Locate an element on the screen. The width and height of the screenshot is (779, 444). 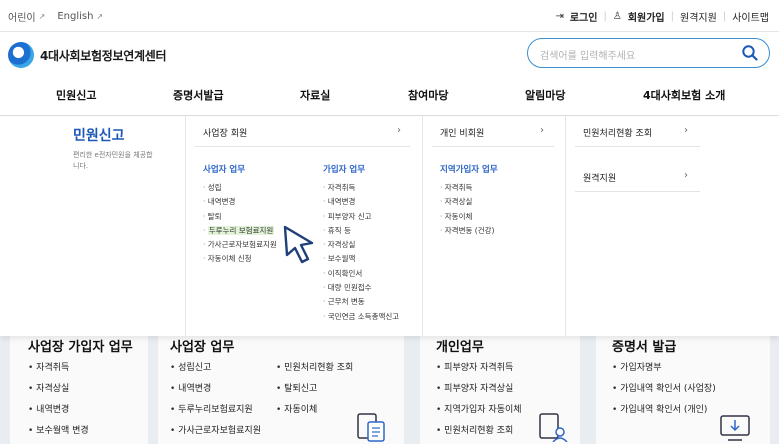
logo-text: 4대사회보험정보연계센터 is located at coordinates (103, 55).